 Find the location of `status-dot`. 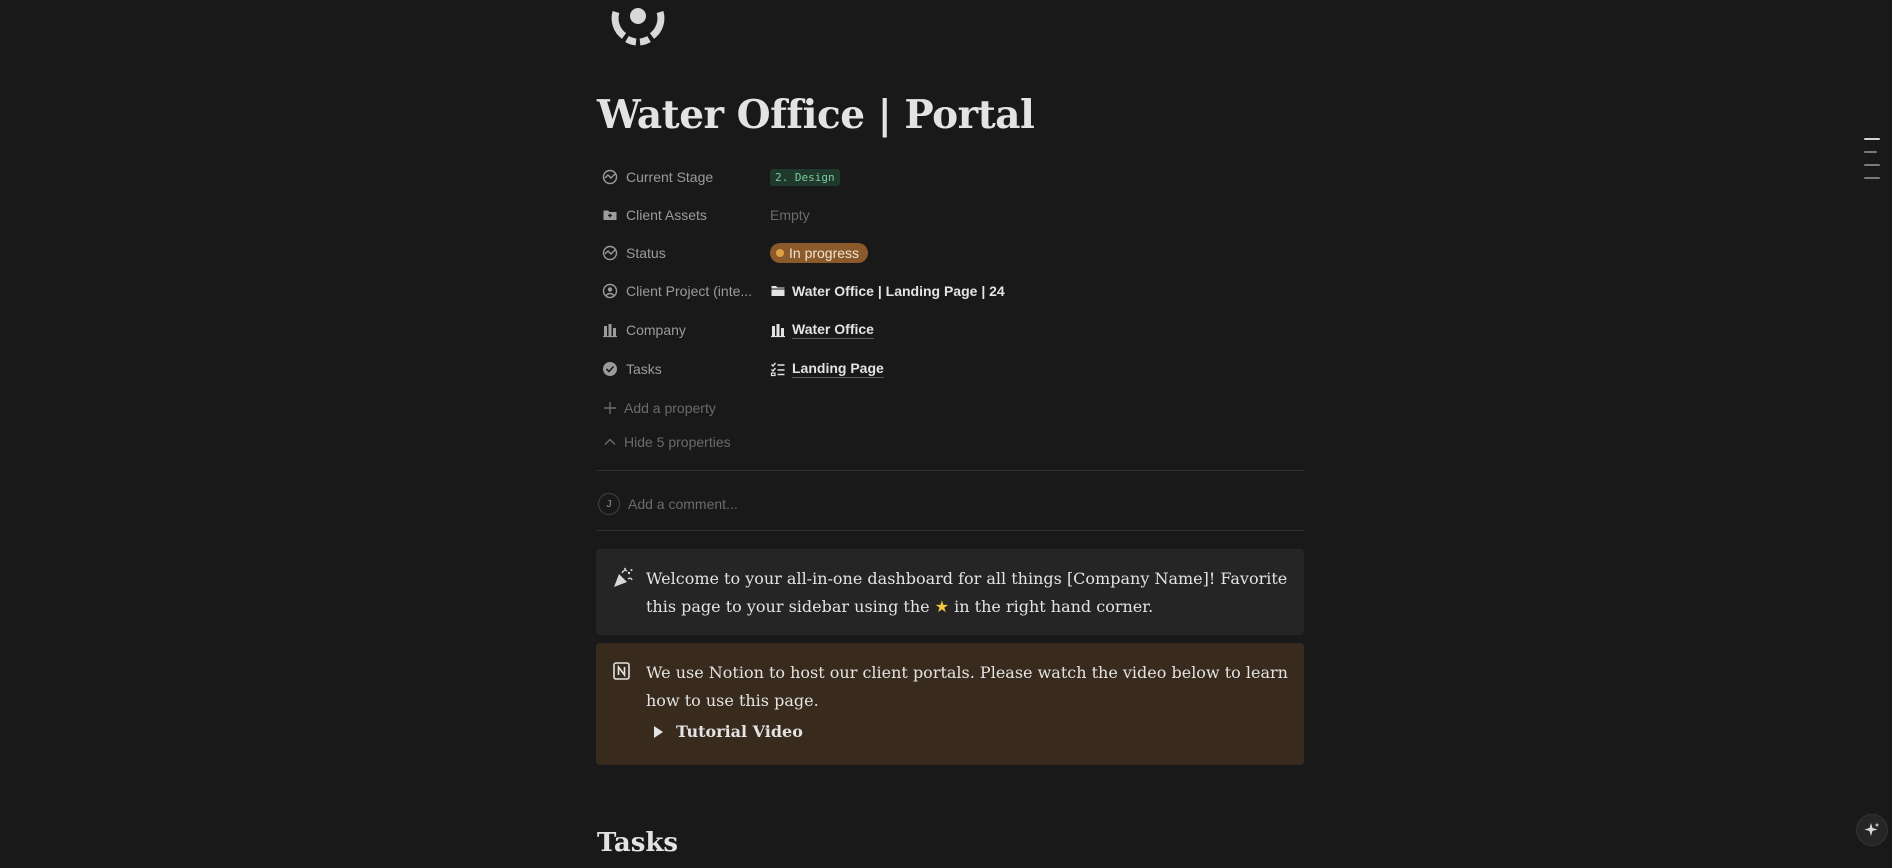

status-dot is located at coordinates (780, 253).